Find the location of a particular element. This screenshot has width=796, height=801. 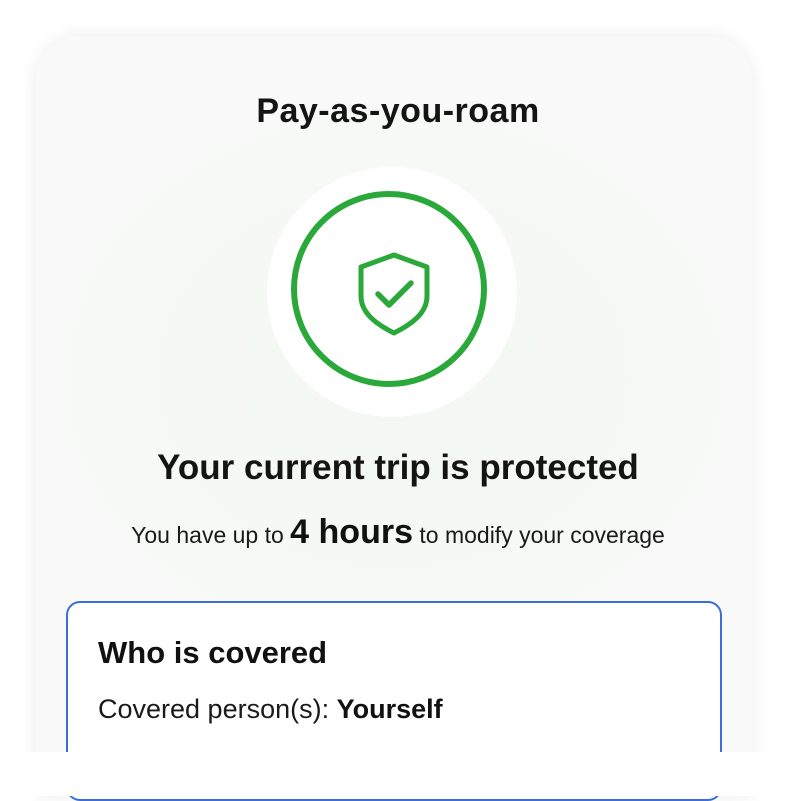

covered-persons-row: Covered person(s): Yourself is located at coordinates (270, 709).